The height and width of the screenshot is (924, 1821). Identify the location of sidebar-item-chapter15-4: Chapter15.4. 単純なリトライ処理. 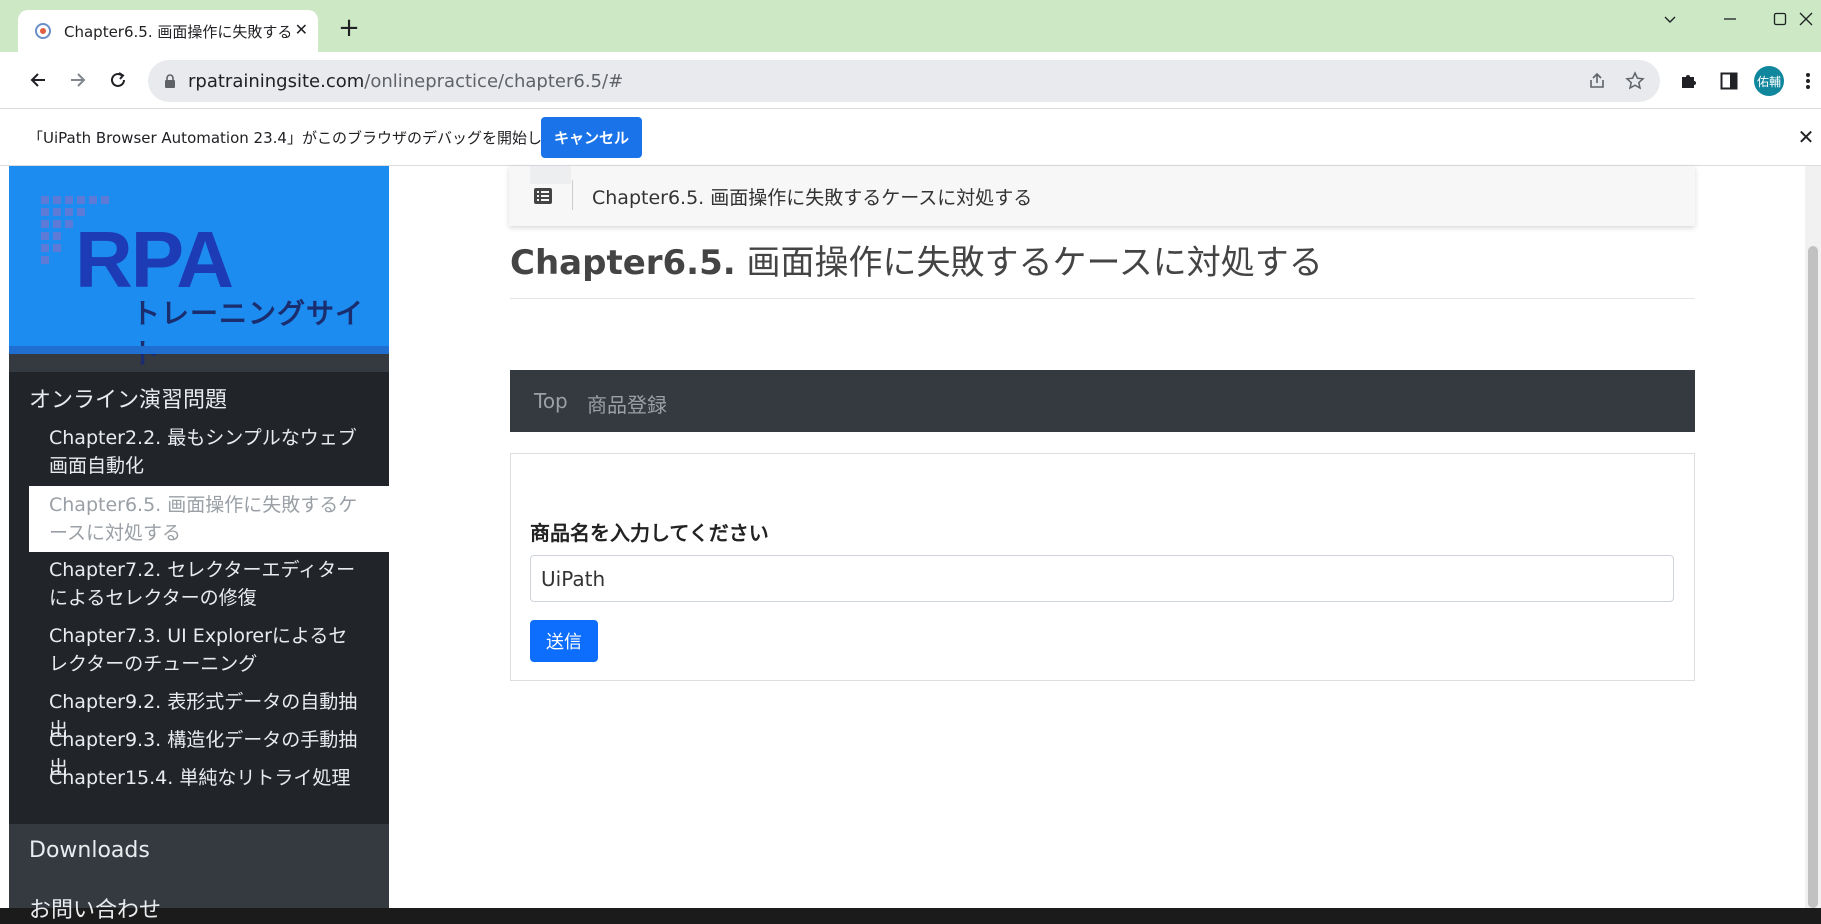
(209, 779).